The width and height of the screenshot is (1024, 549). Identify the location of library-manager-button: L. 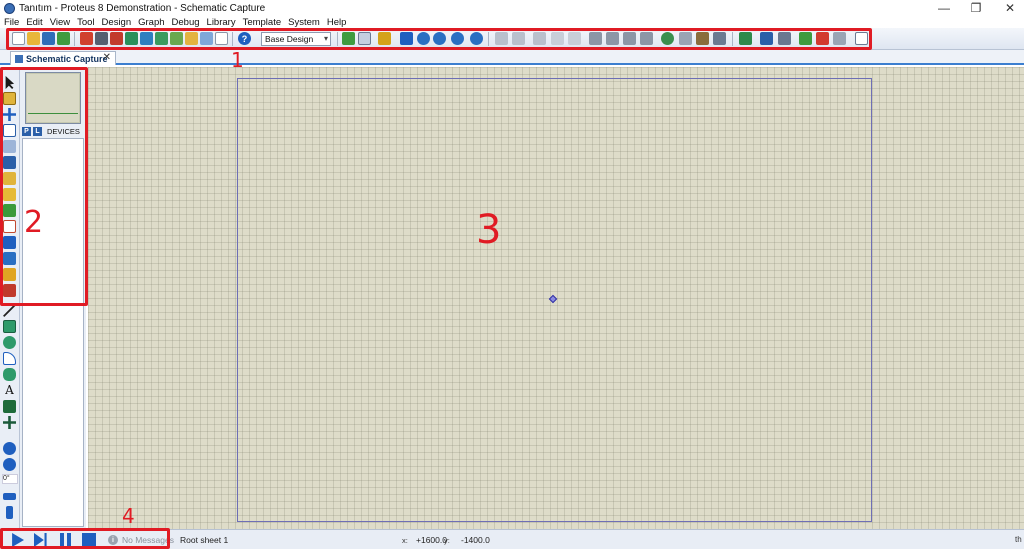
(37, 131).